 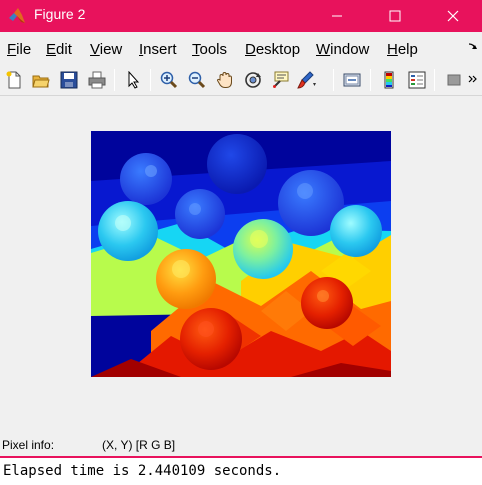 I want to click on insert-legend-icon, so click(x=417, y=80).